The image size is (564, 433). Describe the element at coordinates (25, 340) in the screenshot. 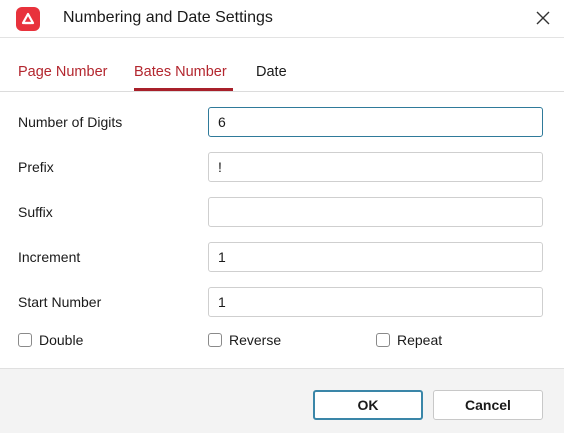

I see `double-checkbox-box` at that location.